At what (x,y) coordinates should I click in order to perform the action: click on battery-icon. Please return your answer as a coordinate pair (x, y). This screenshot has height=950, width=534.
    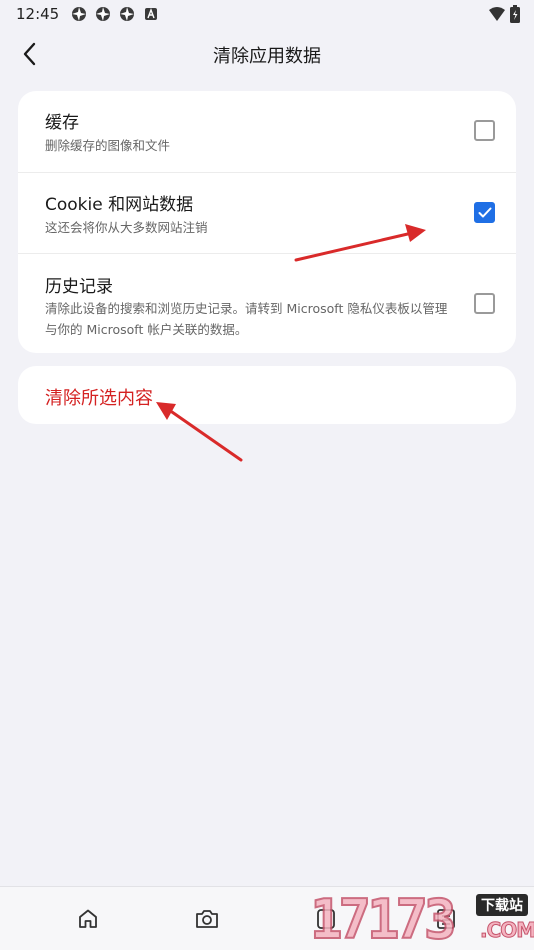
    Looking at the image, I should click on (515, 16).